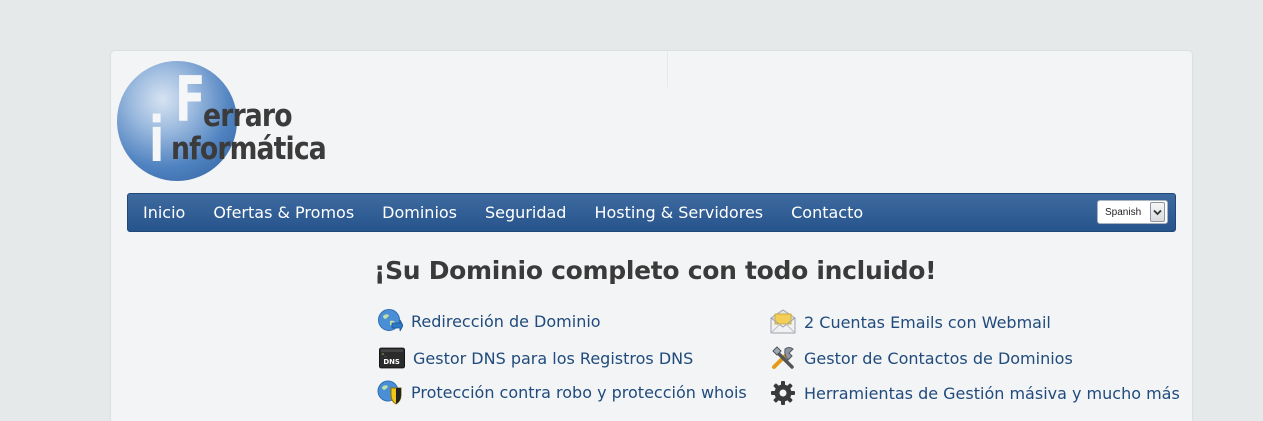 This screenshot has width=1263, height=421. What do you see at coordinates (163, 212) in the screenshot?
I see `nav-item-inicio: Inicio` at bounding box center [163, 212].